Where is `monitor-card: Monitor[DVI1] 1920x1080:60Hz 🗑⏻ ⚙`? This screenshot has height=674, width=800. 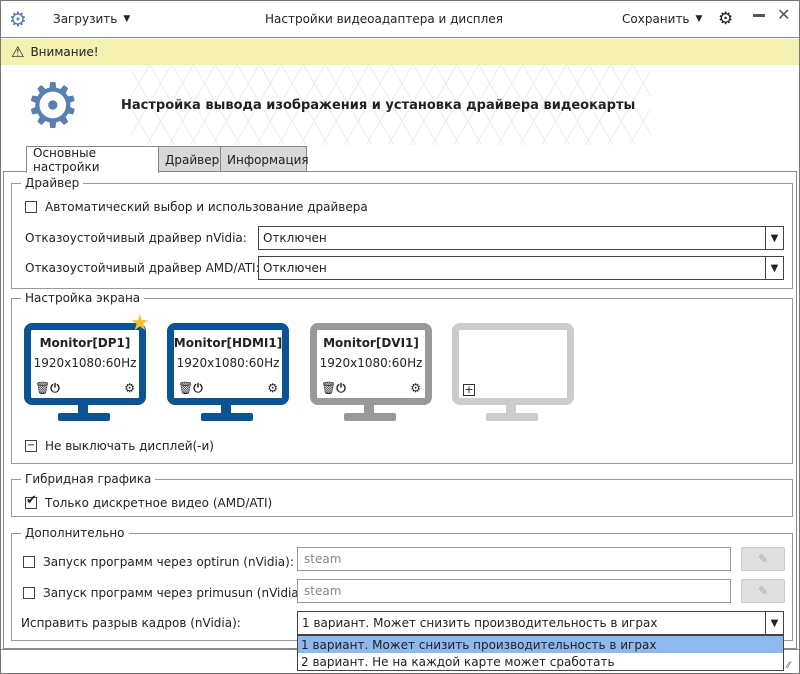 monitor-card: Monitor[DVI1] 1920x1080:60Hz 🗑⏻ ⚙ is located at coordinates (371, 373).